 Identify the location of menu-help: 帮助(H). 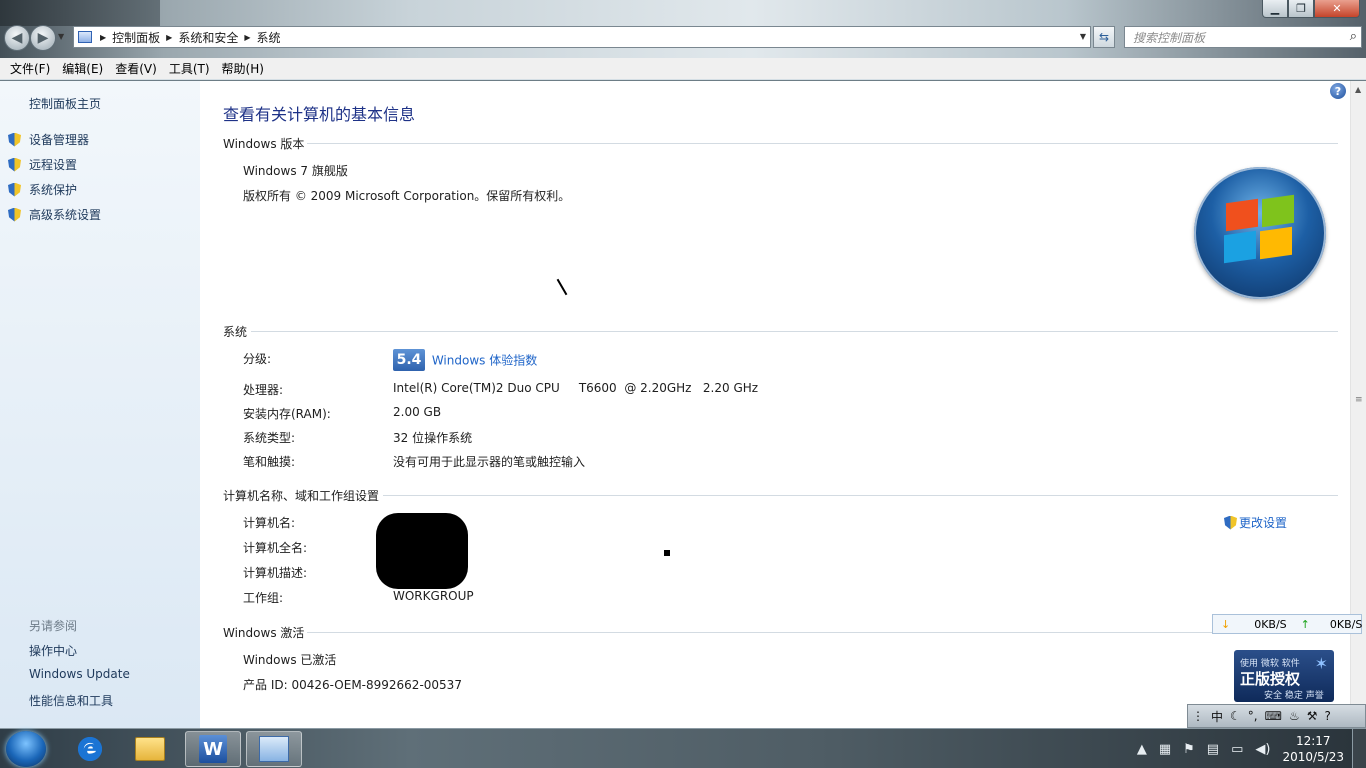
(243, 68).